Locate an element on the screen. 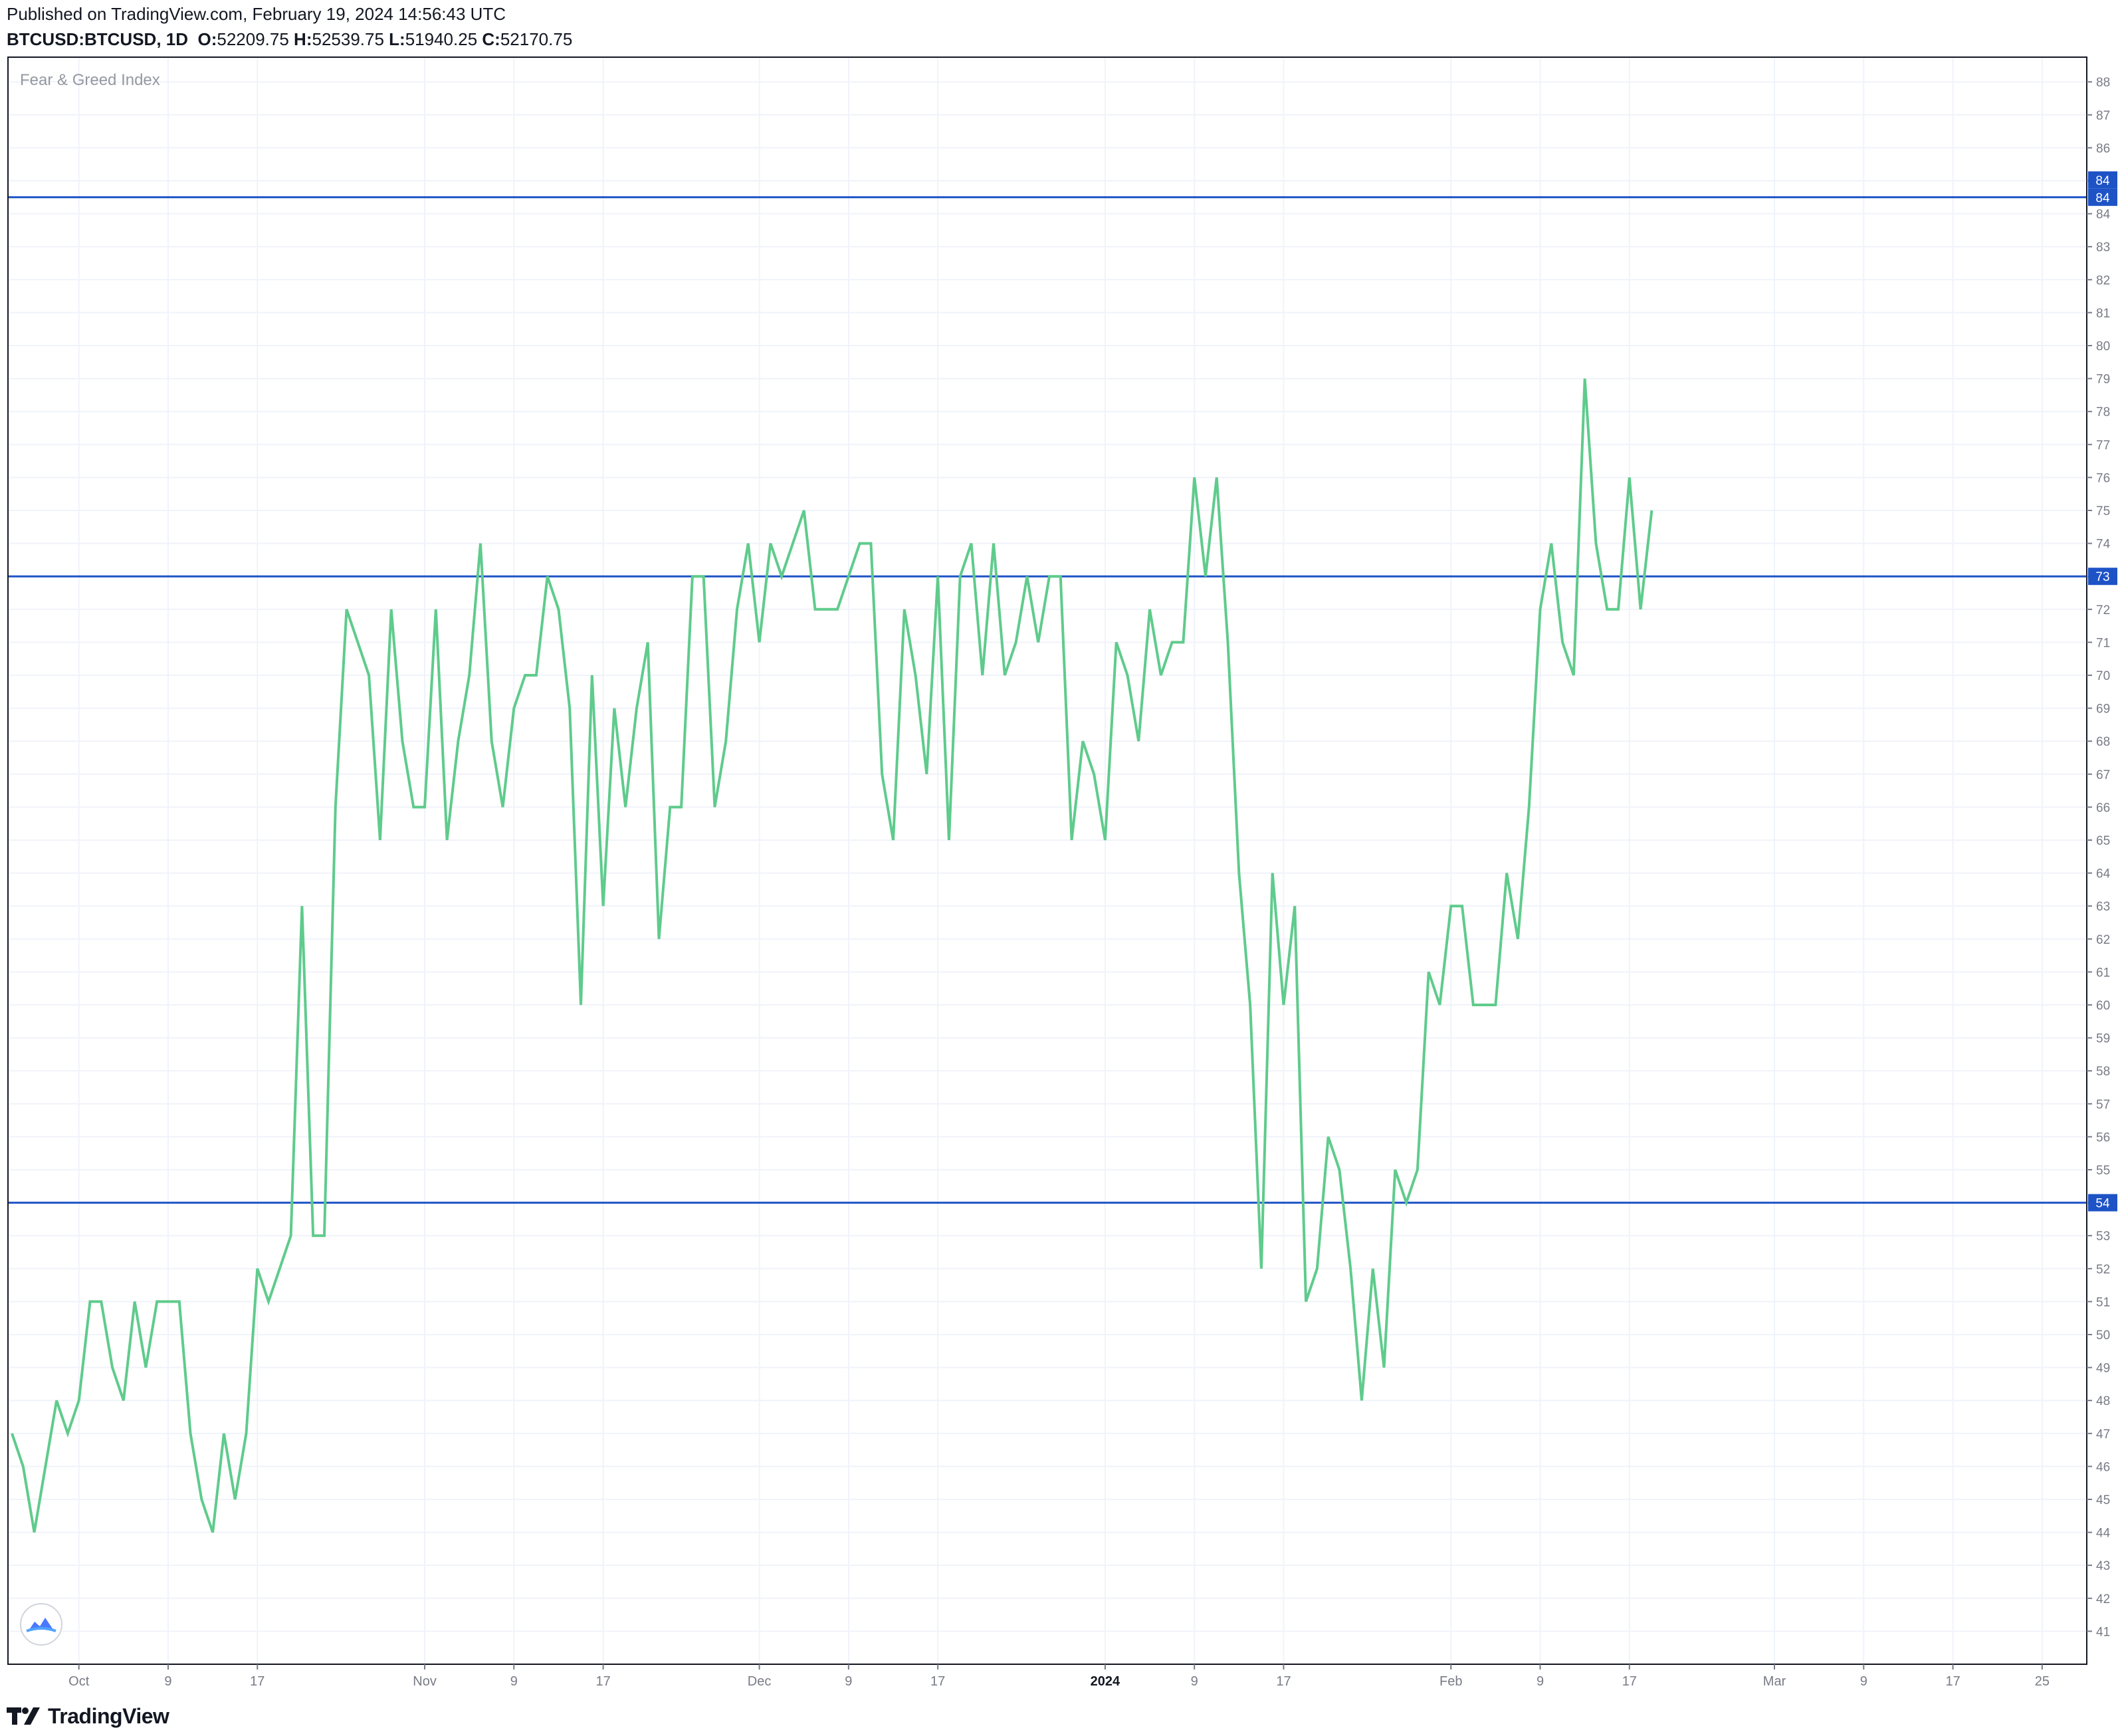 The image size is (2120, 1736). y-tick-label: 46 is located at coordinates (2103, 1467).